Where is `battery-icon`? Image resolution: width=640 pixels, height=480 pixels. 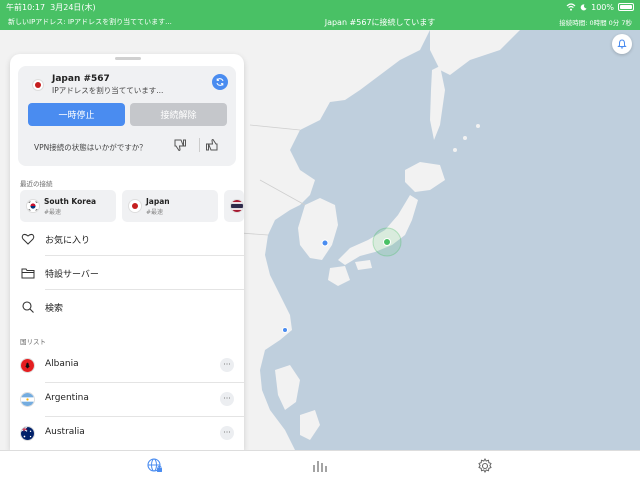
battery-icon is located at coordinates (626, 7).